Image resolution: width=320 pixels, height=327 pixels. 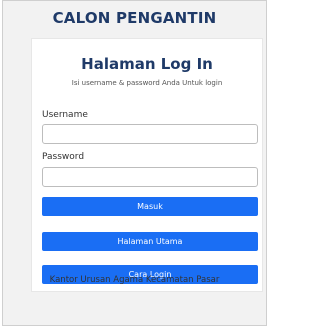 I want to click on app-title: CALON PENGANTIN, so click(x=134, y=18).